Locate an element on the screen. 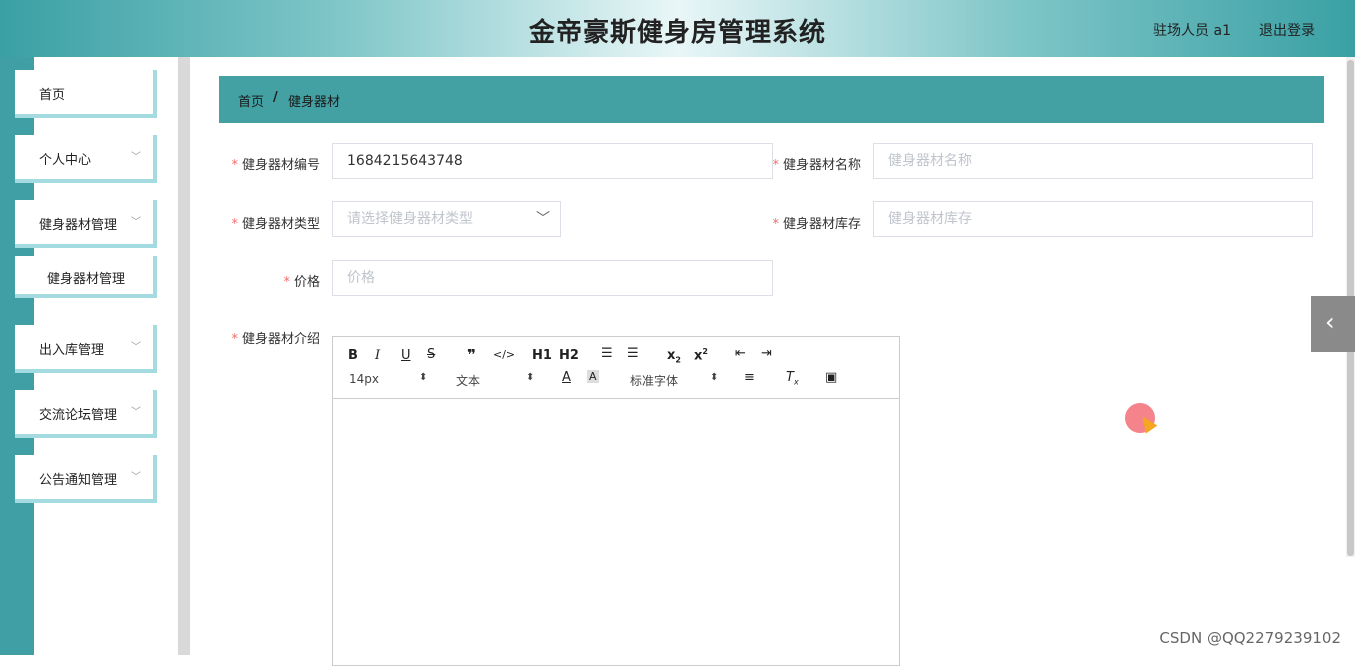 The width and height of the screenshot is (1355, 666). stock-placeholder: 健身器材库存 is located at coordinates (930, 219).